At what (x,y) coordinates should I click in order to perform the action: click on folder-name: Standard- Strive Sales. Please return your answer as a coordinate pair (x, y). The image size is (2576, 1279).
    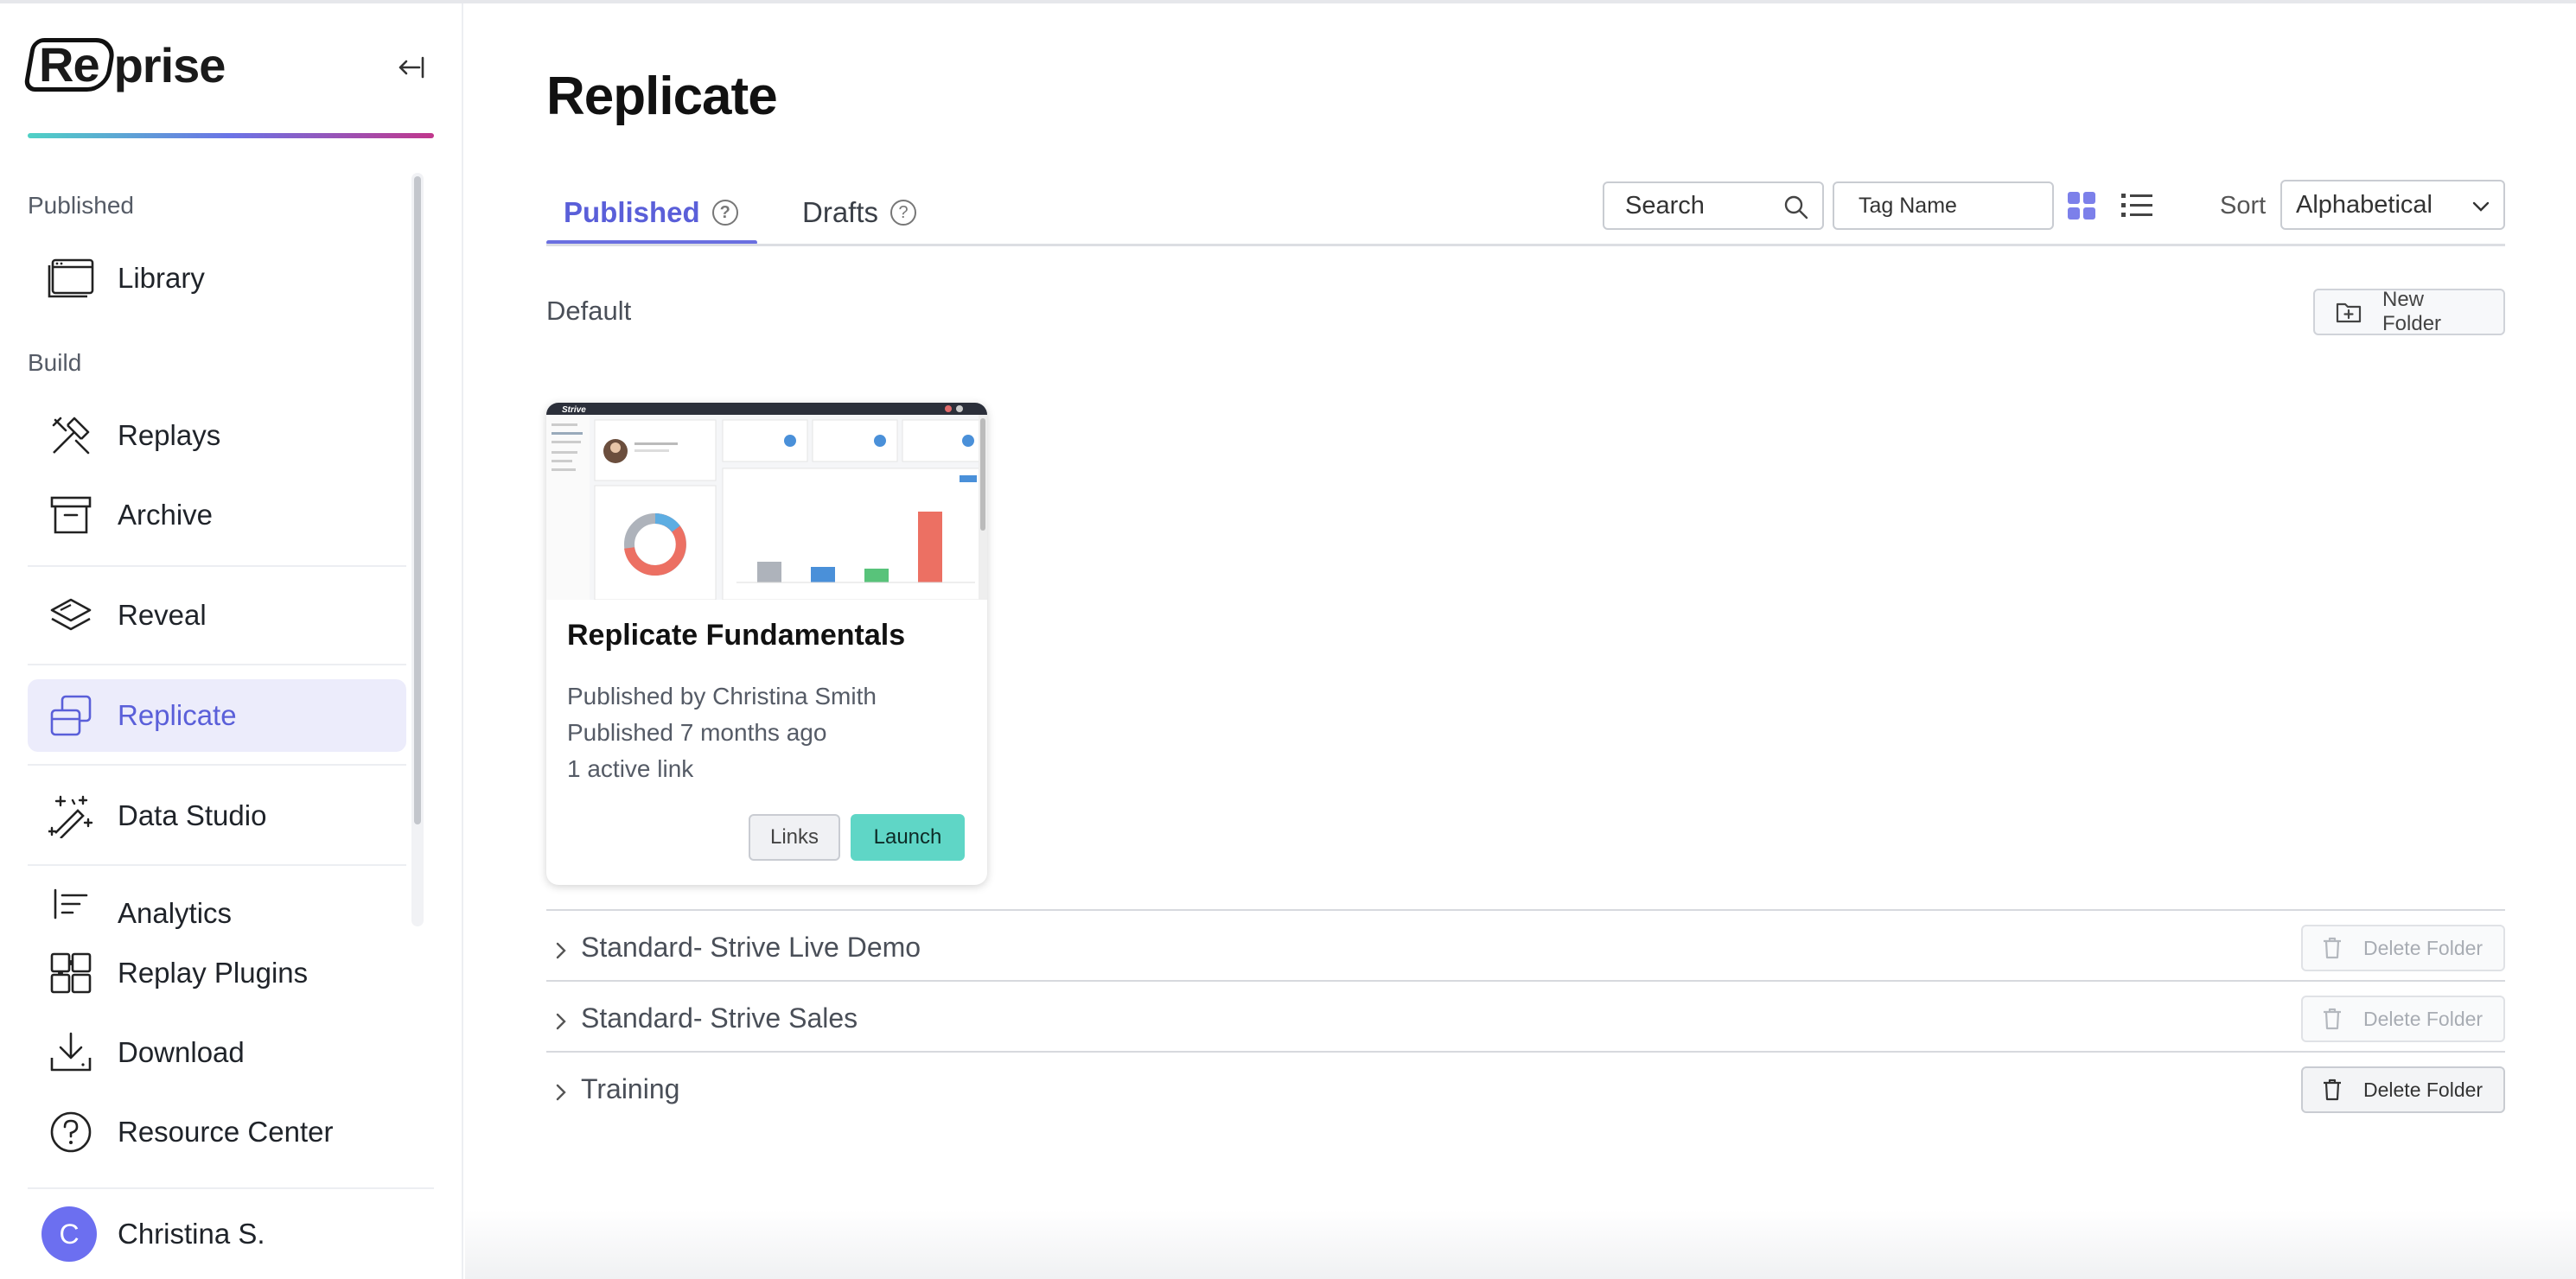
    Looking at the image, I should click on (719, 1018).